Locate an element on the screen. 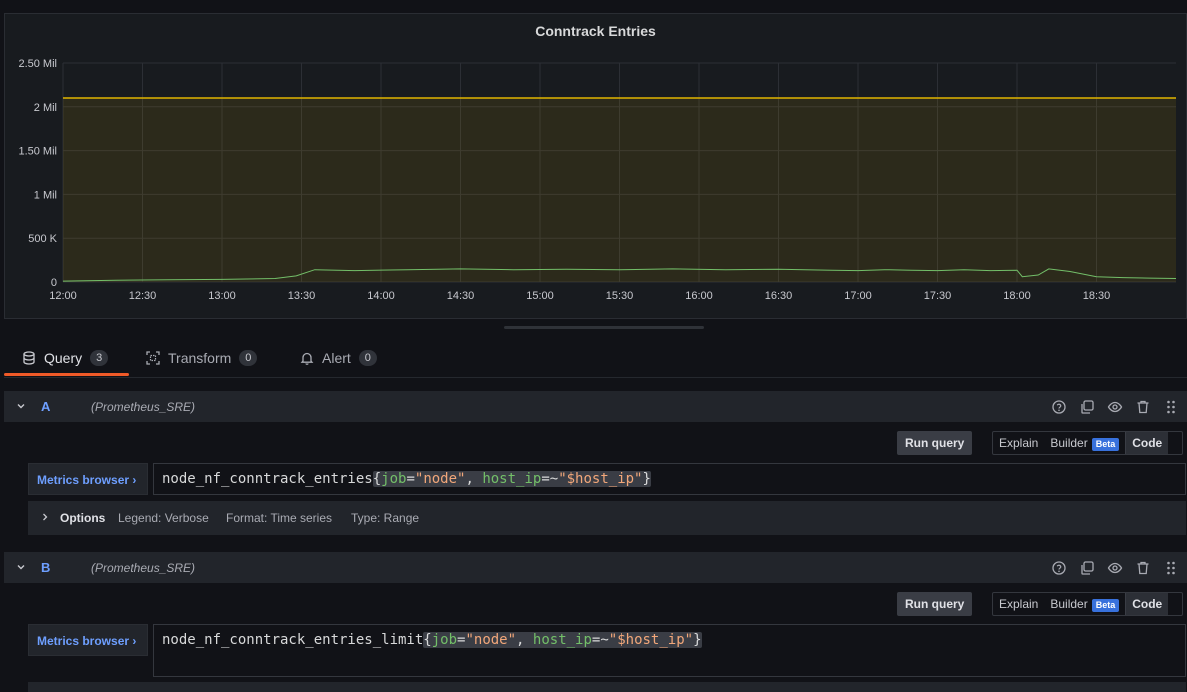 Image resolution: width=1187 pixels, height=692 pixels. tab-transform: Transform 0 is located at coordinates (202, 358).